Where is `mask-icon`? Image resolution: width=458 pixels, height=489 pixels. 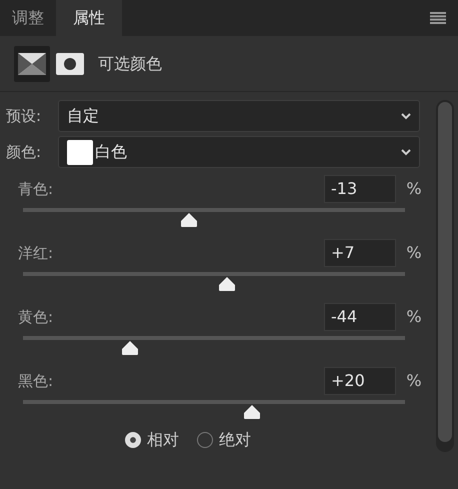
mask-icon is located at coordinates (70, 63).